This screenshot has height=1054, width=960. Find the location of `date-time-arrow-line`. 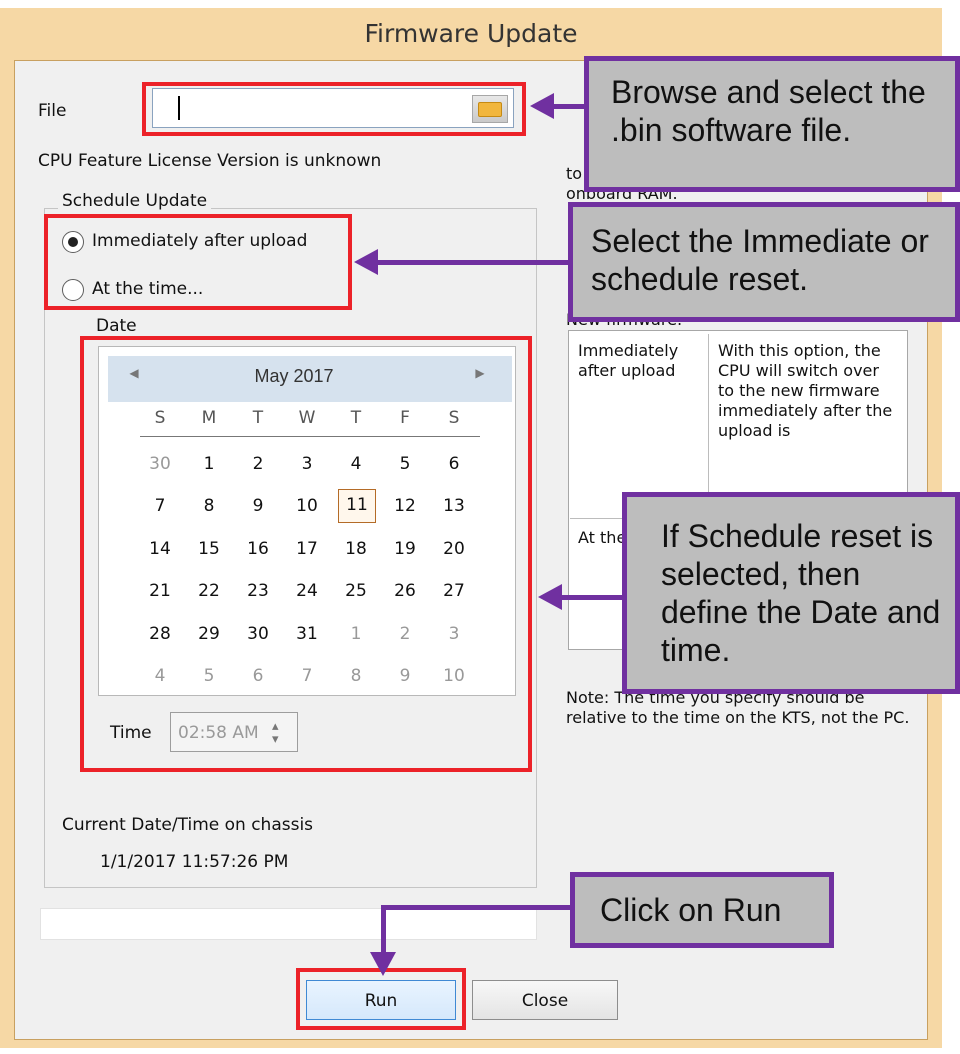

date-time-arrow-line is located at coordinates (593, 597).